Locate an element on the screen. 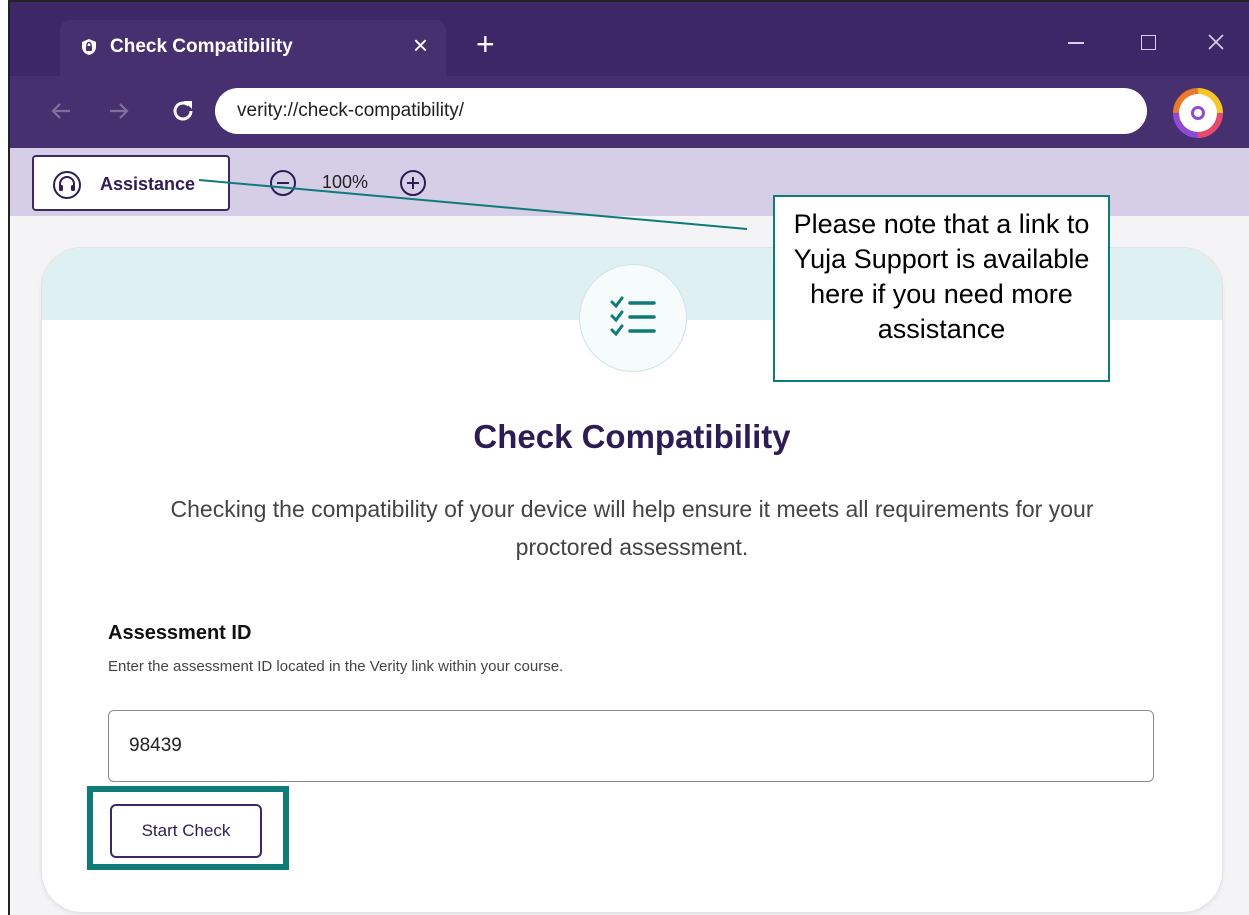  tab-close-icon: × is located at coordinates (420, 45).